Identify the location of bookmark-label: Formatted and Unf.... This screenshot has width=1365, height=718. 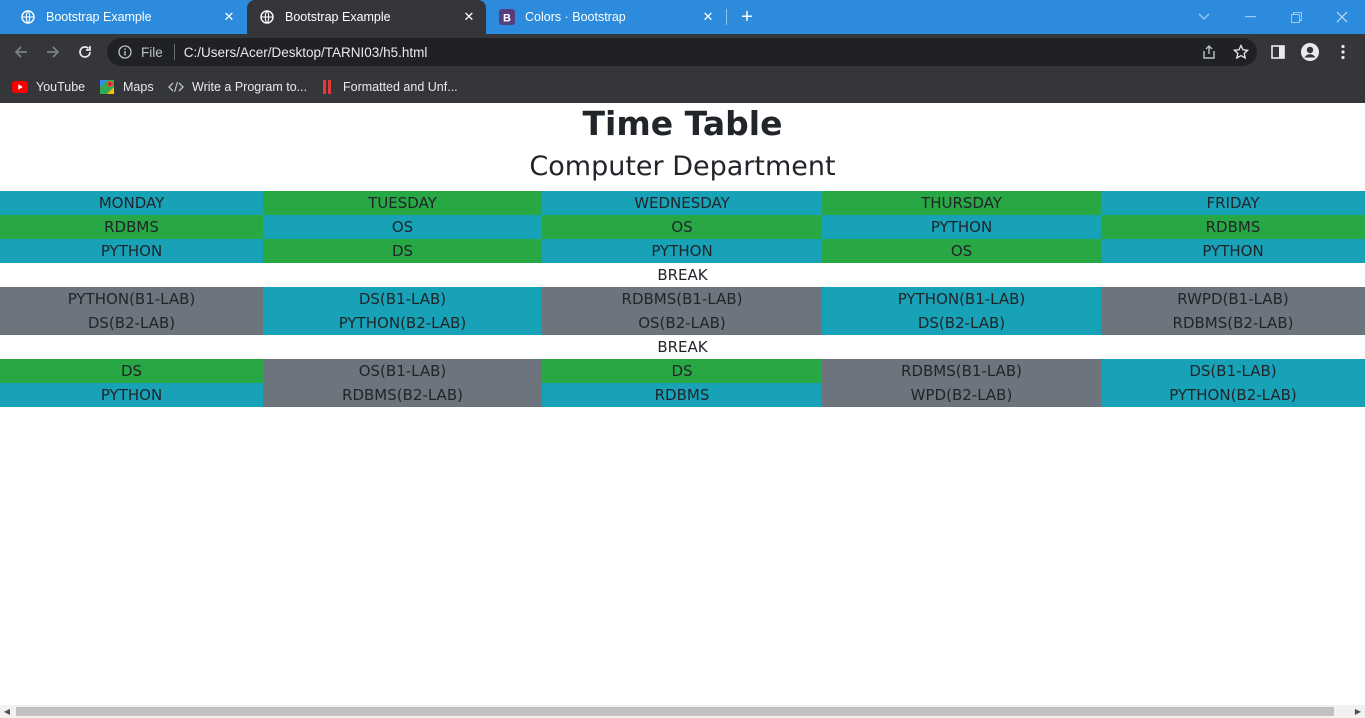
(400, 87).